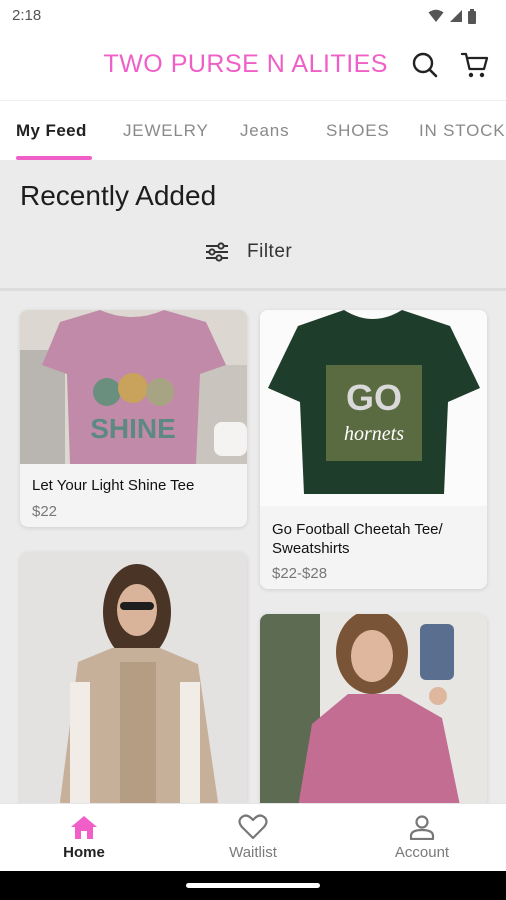 Image resolution: width=506 pixels, height=900 pixels. Describe the element at coordinates (270, 251) in the screenshot. I see `filter-label: Filter` at that location.